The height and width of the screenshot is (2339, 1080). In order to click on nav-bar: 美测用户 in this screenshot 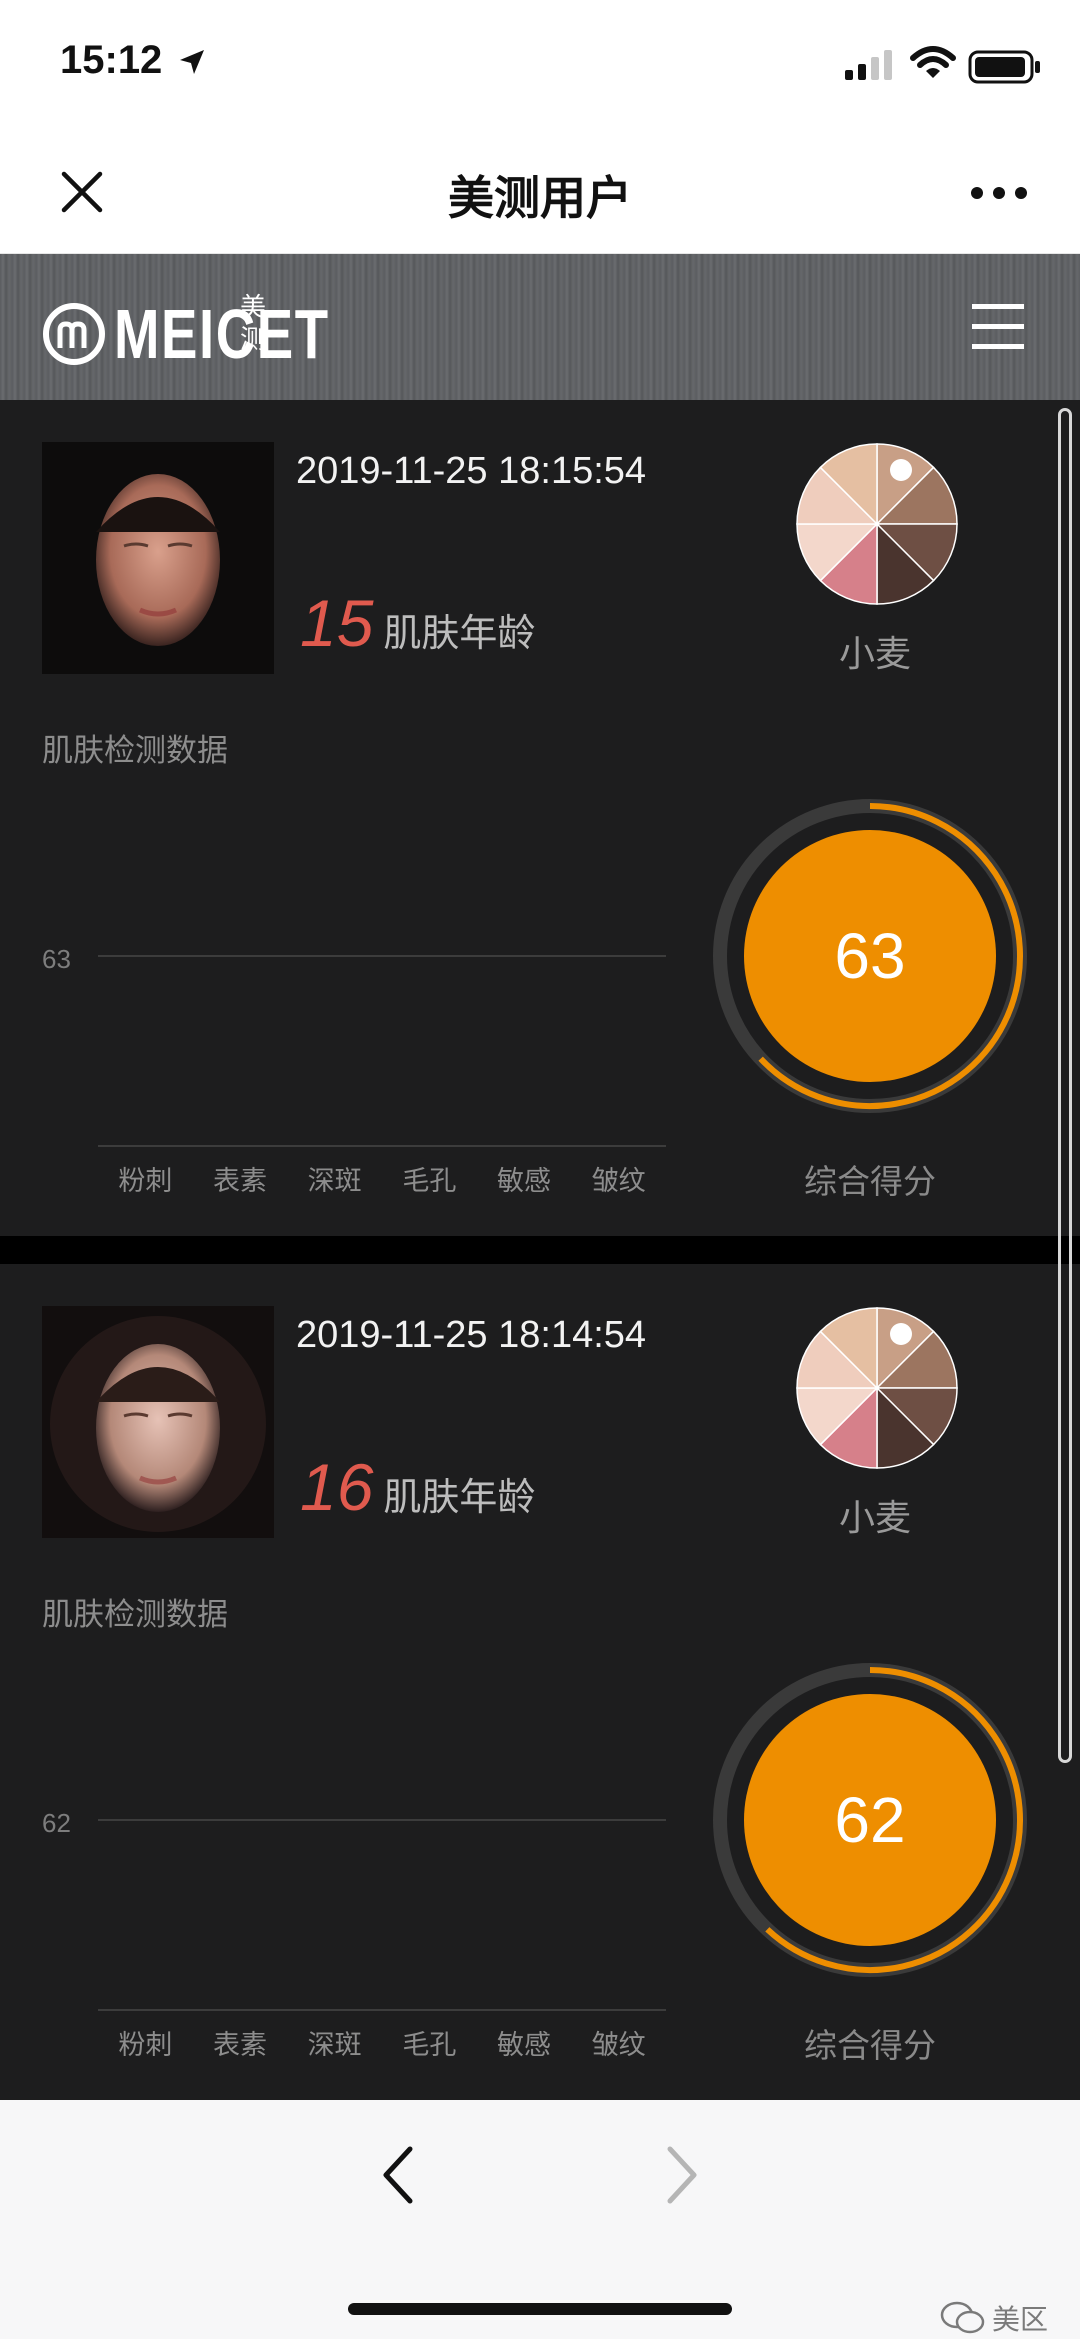, I will do `click(540, 192)`.